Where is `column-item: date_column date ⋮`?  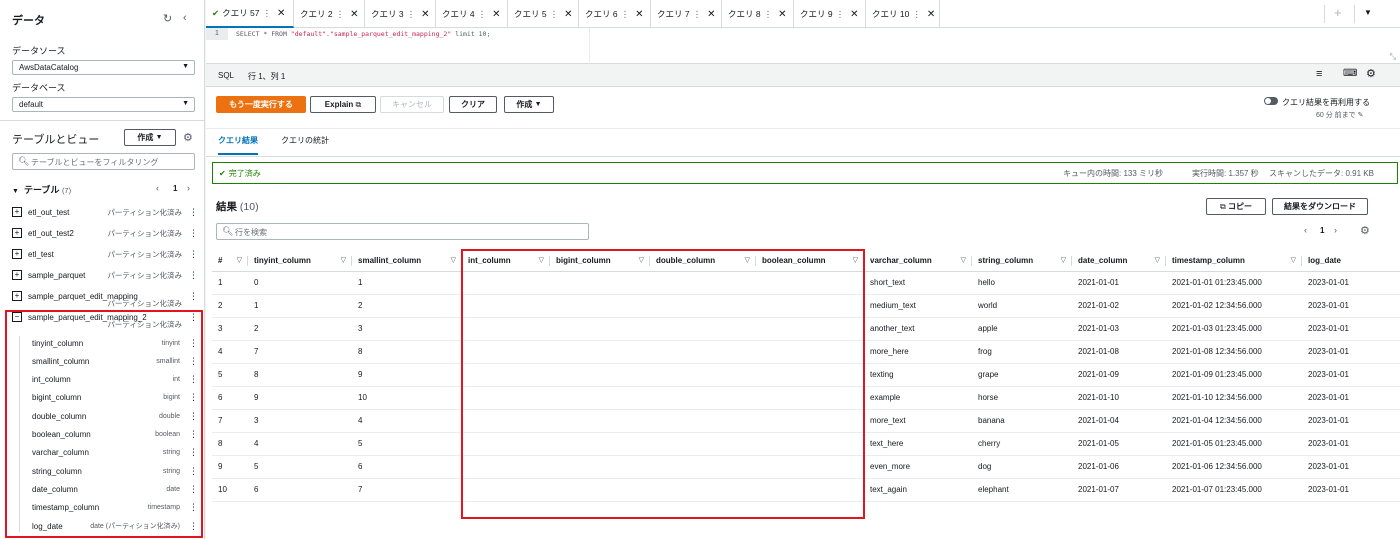
column-item: date_column date ⋮ is located at coordinates (116, 489).